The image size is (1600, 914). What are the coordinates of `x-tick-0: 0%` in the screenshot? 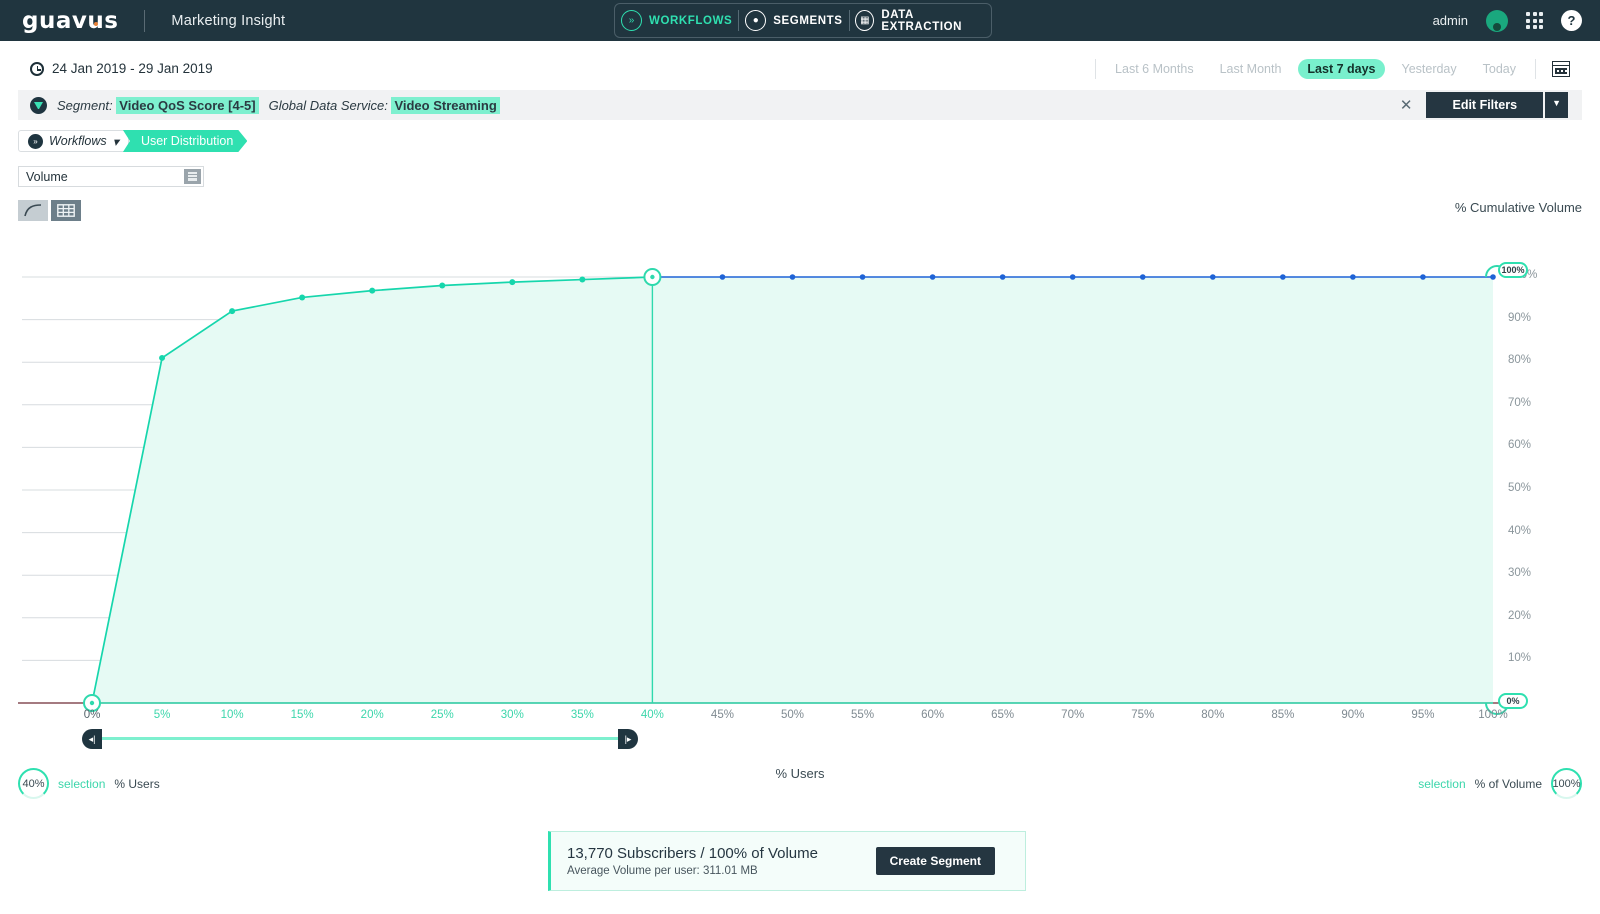 It's located at (92, 715).